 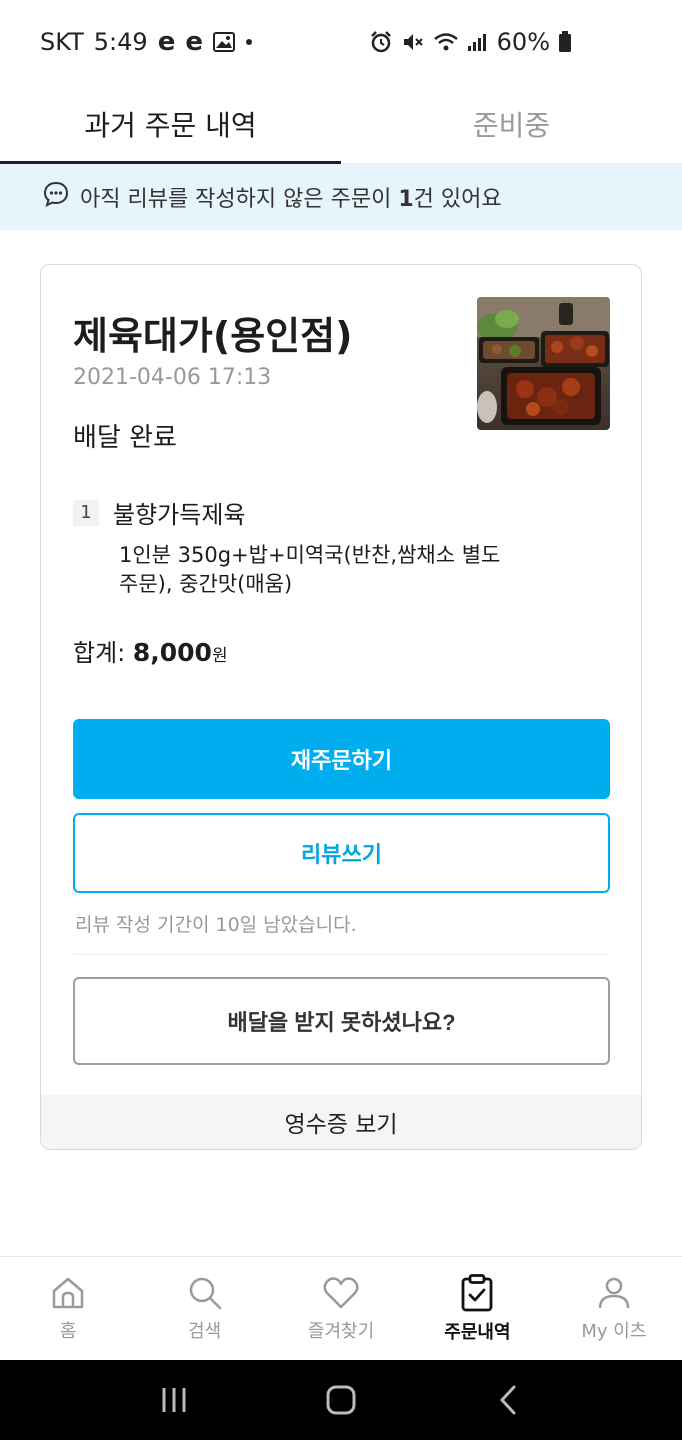 What do you see at coordinates (103, 653) in the screenshot?
I see `total-label: 합계:` at bounding box center [103, 653].